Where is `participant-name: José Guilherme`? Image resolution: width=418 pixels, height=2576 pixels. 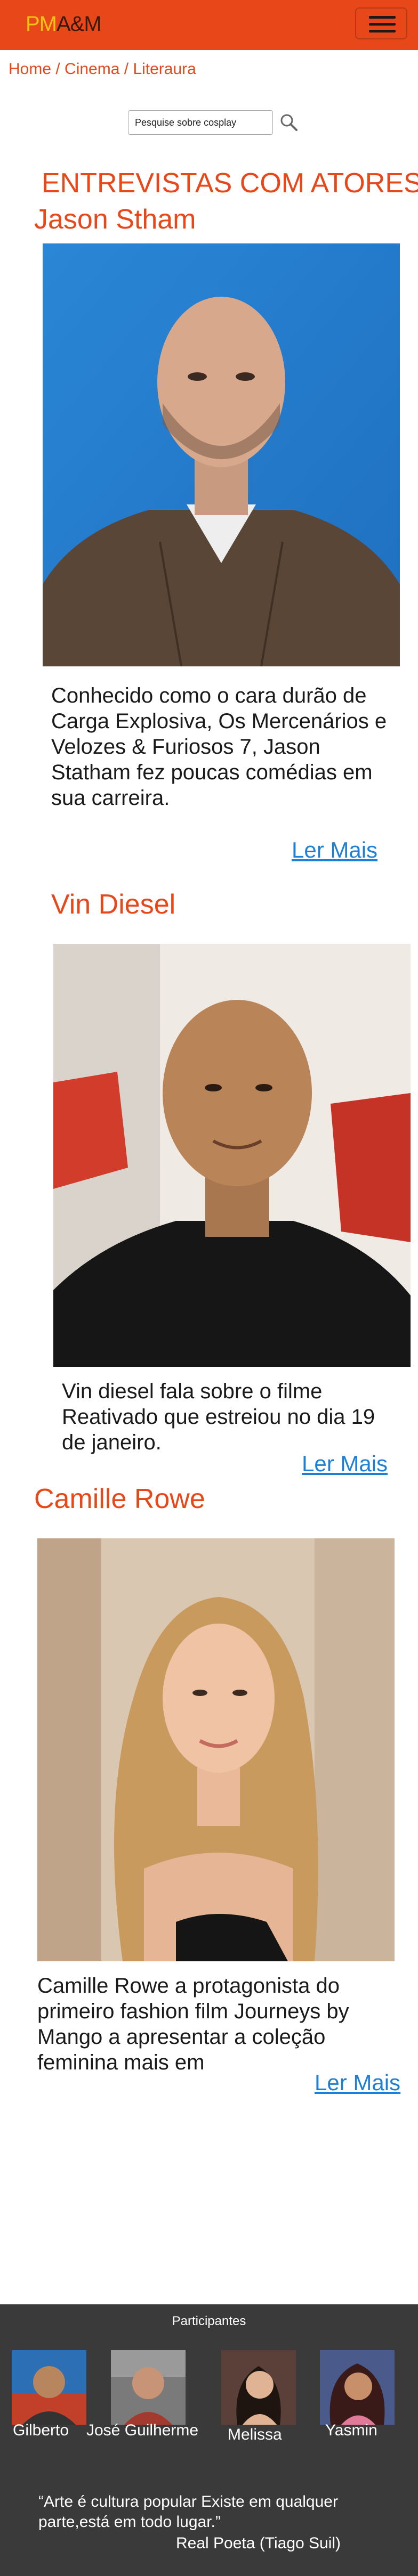
participant-name: José Guilherme is located at coordinates (142, 2431).